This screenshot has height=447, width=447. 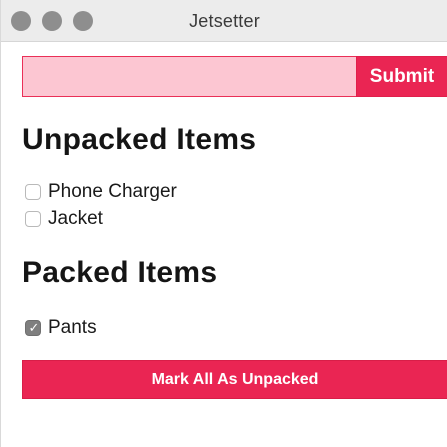 I want to click on item-label: Jacket, so click(x=75, y=218).